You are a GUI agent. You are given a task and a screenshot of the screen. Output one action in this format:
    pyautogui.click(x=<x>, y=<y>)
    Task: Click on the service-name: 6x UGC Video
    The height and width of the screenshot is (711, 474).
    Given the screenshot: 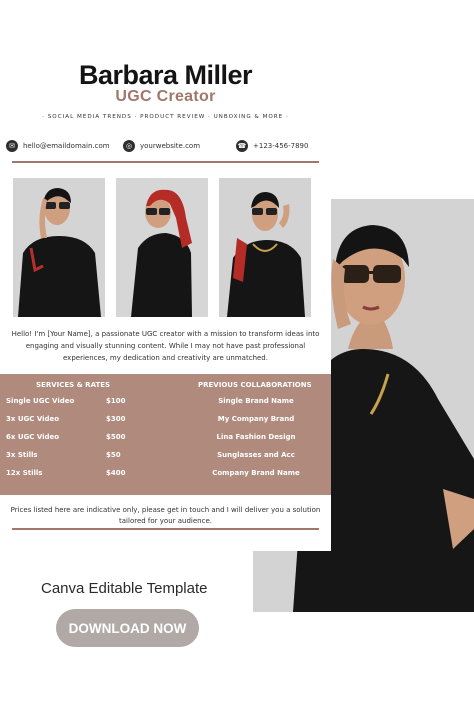 What is the action you would take?
    pyautogui.click(x=33, y=437)
    